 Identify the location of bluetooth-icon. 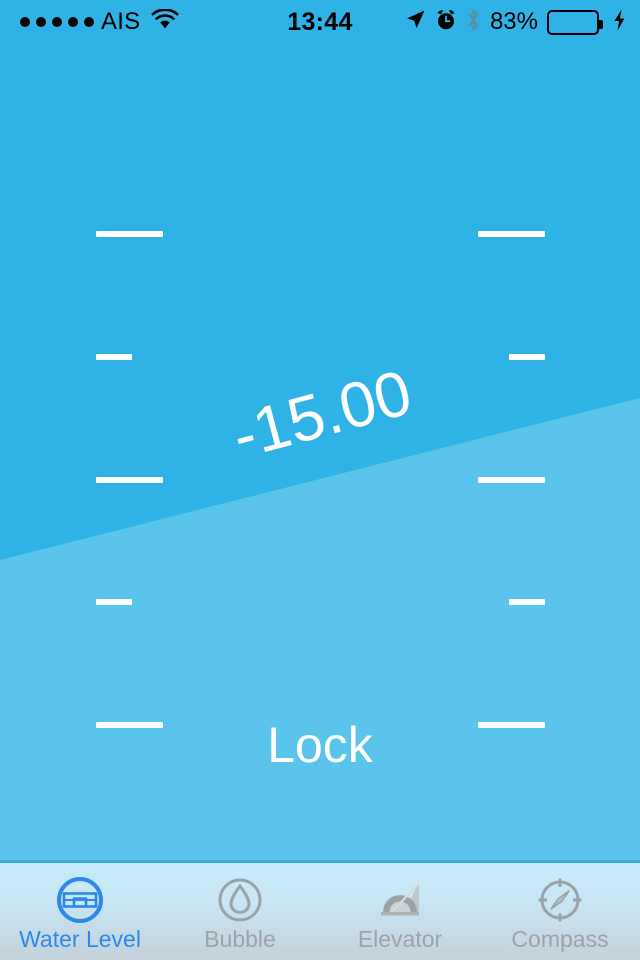
(473, 22).